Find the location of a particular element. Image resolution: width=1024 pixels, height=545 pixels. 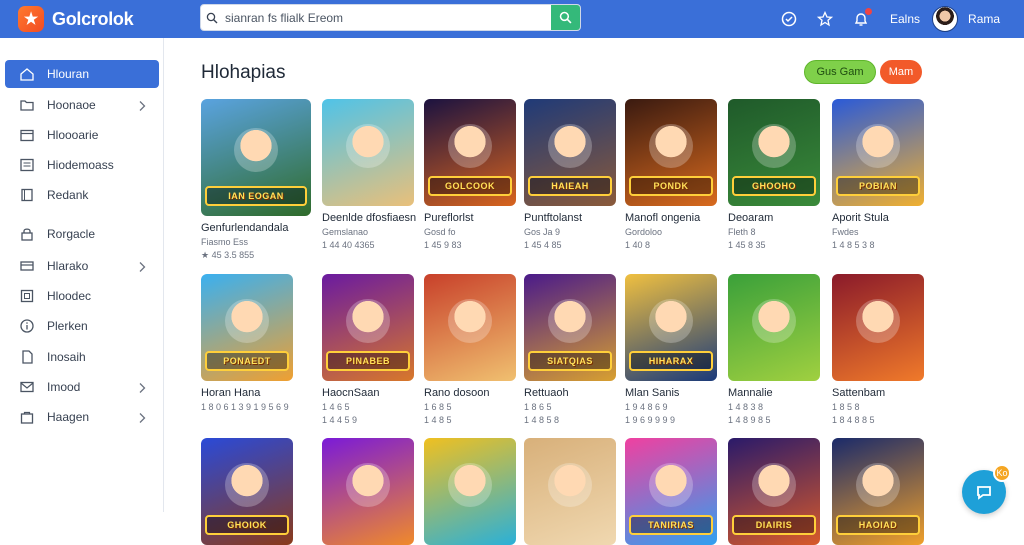

game-title: Rano dosoon is located at coordinates (479, 393).